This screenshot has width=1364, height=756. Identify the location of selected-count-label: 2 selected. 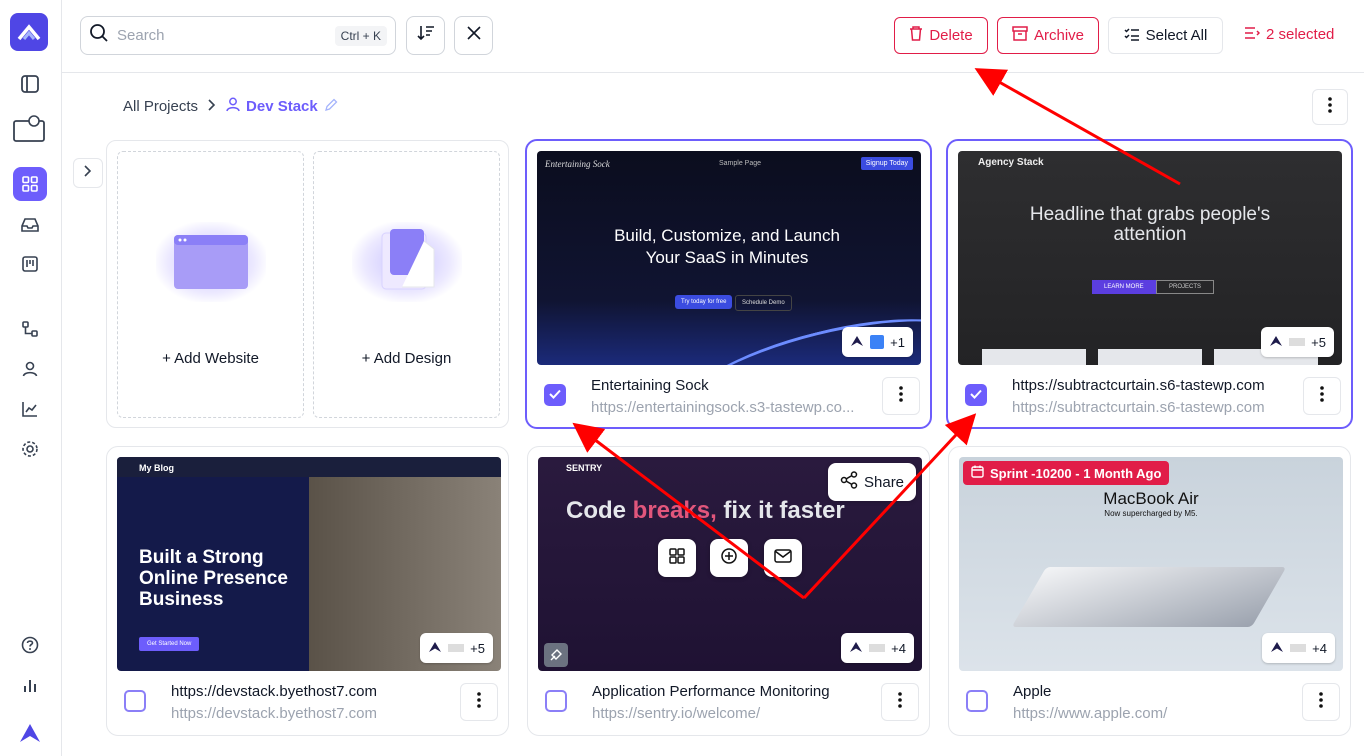
(1300, 34).